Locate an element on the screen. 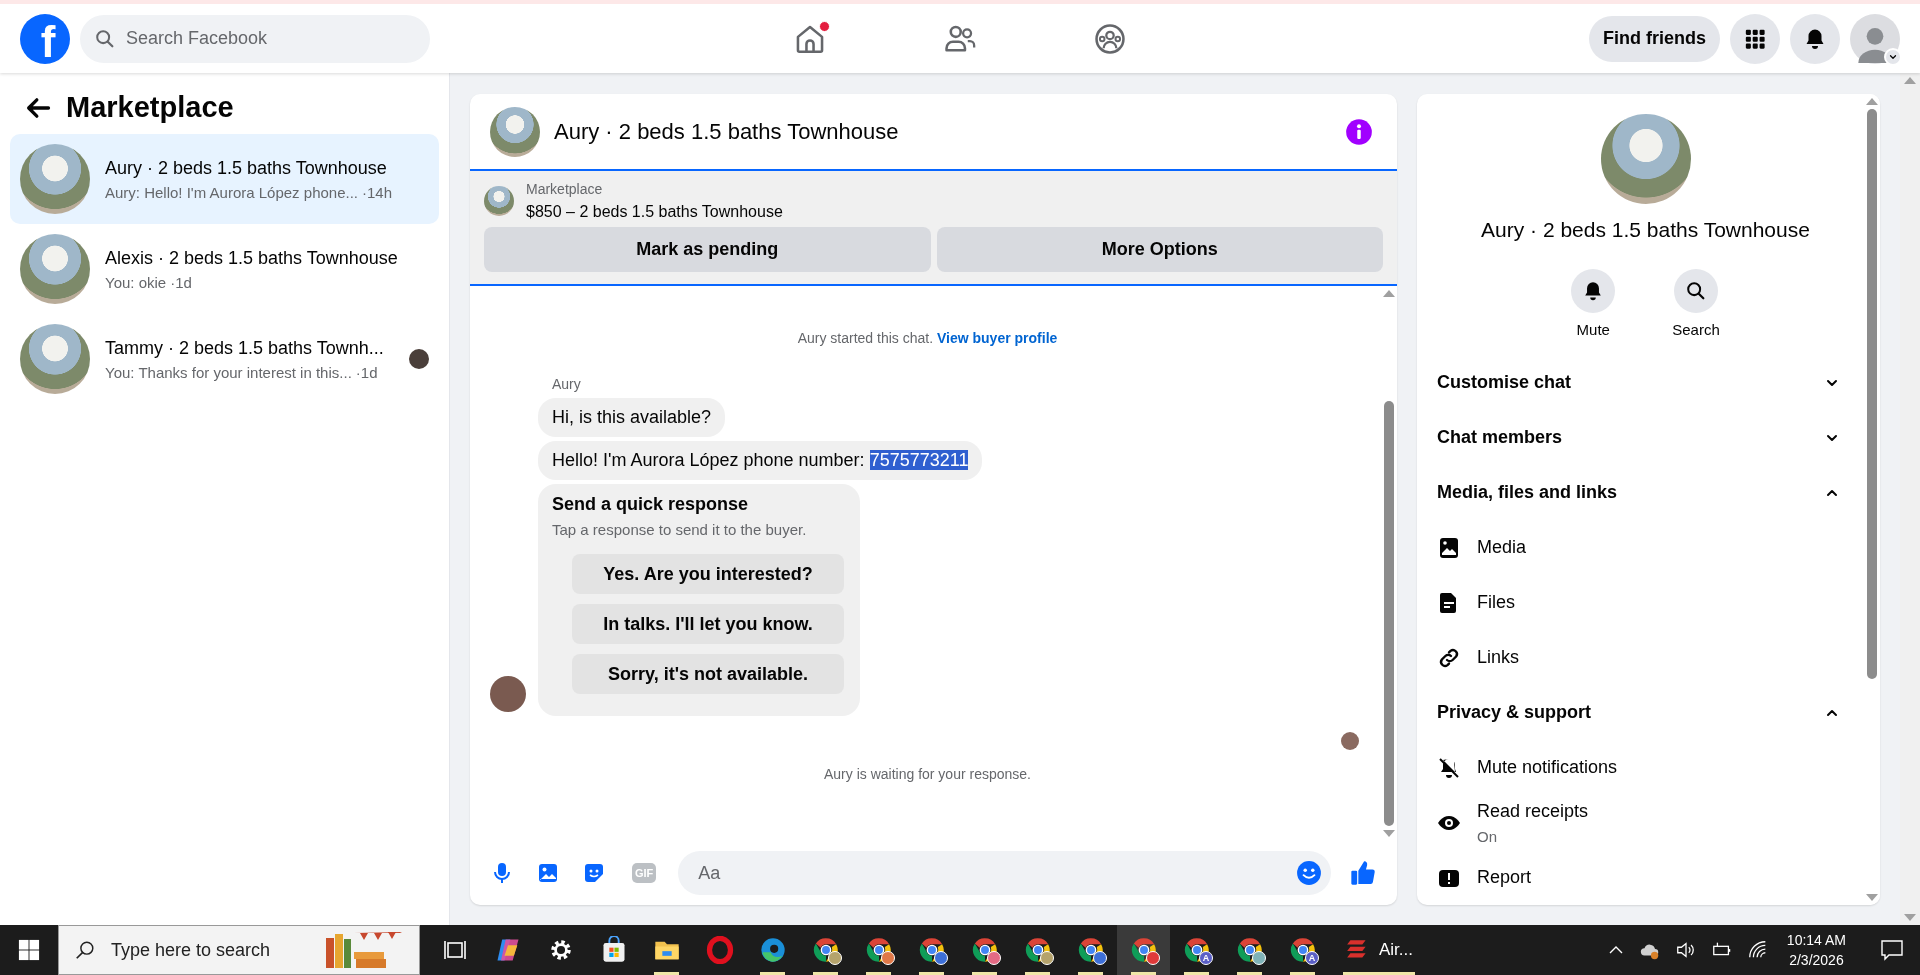 The width and height of the screenshot is (1920, 975). windows-icon is located at coordinates (29, 950).